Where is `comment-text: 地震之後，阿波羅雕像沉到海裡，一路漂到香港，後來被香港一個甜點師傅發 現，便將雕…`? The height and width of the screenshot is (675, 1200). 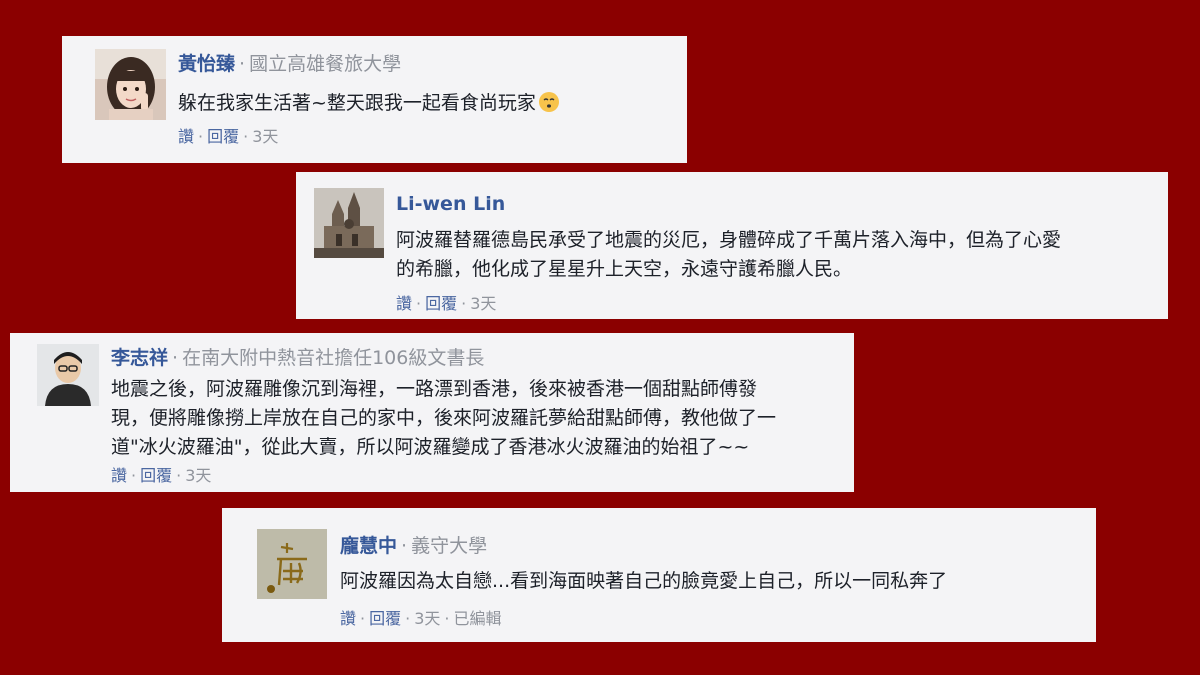 comment-text: 地震之後，阿波羅雕像沉到海裡，一路漂到香港，後來被香港一個甜點師傅發 現，便將雕… is located at coordinates (443, 418).